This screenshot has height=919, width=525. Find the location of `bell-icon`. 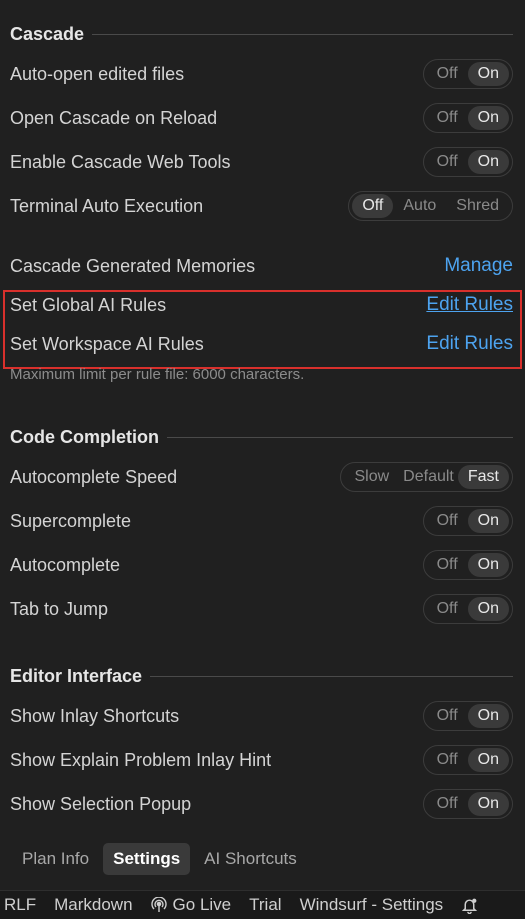

bell-icon is located at coordinates (470, 906).